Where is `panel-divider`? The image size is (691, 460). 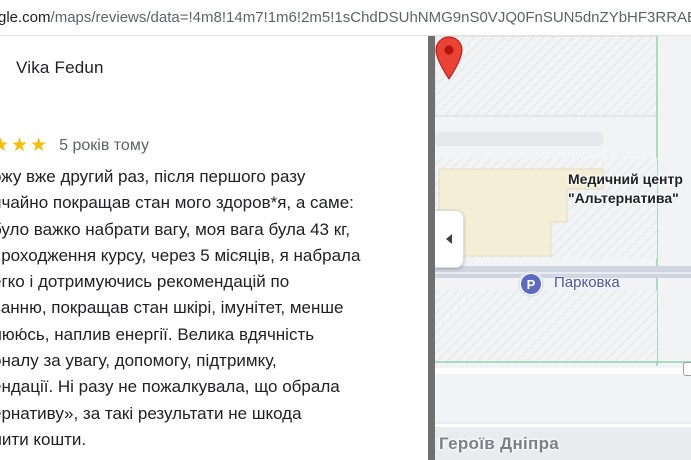 panel-divider is located at coordinates (431, 248).